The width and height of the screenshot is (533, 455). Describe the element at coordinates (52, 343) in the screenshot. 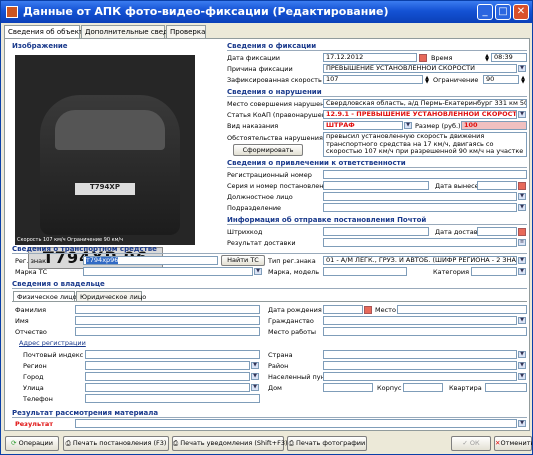

I see `address-section-title: Адрес регистрации` at that location.